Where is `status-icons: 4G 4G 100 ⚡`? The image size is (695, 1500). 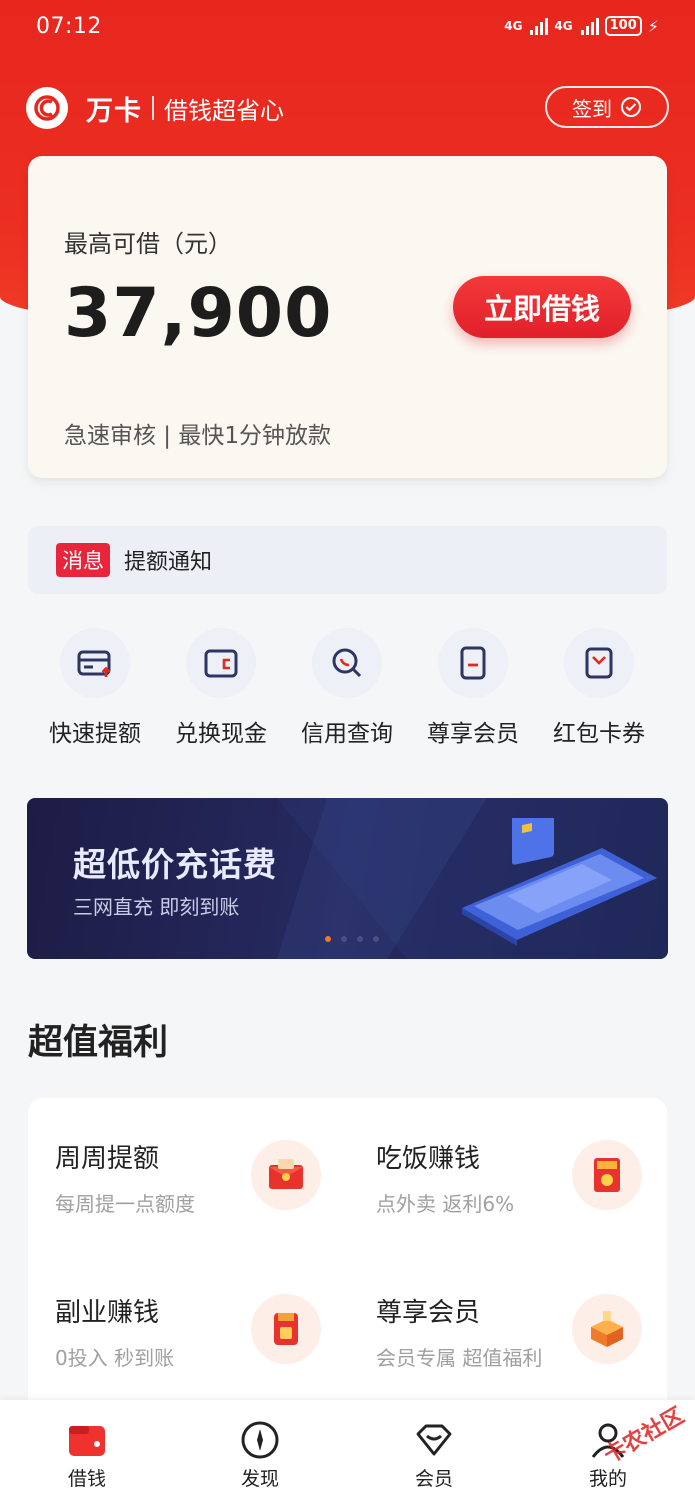 status-icons: 4G 4G 100 ⚡ is located at coordinates (581, 26).